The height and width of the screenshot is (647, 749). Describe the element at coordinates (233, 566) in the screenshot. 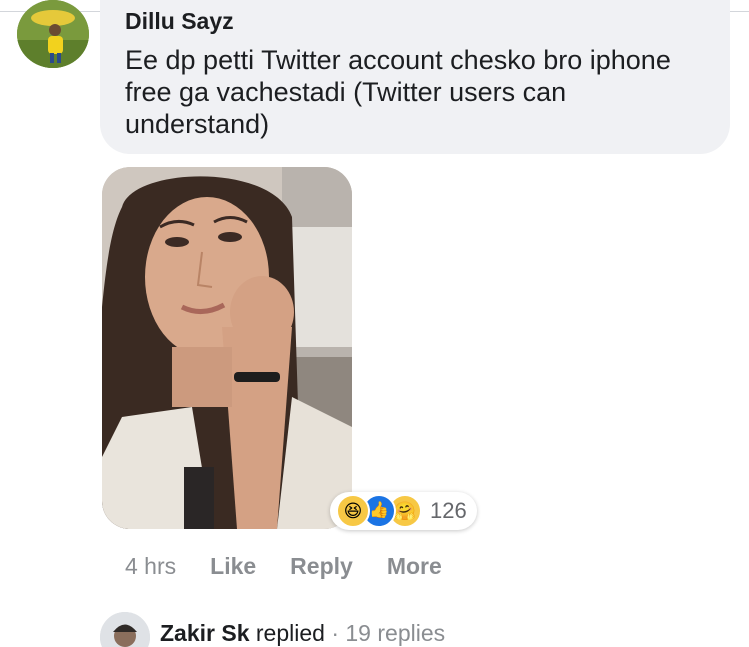

I see `like-button: Like` at that location.